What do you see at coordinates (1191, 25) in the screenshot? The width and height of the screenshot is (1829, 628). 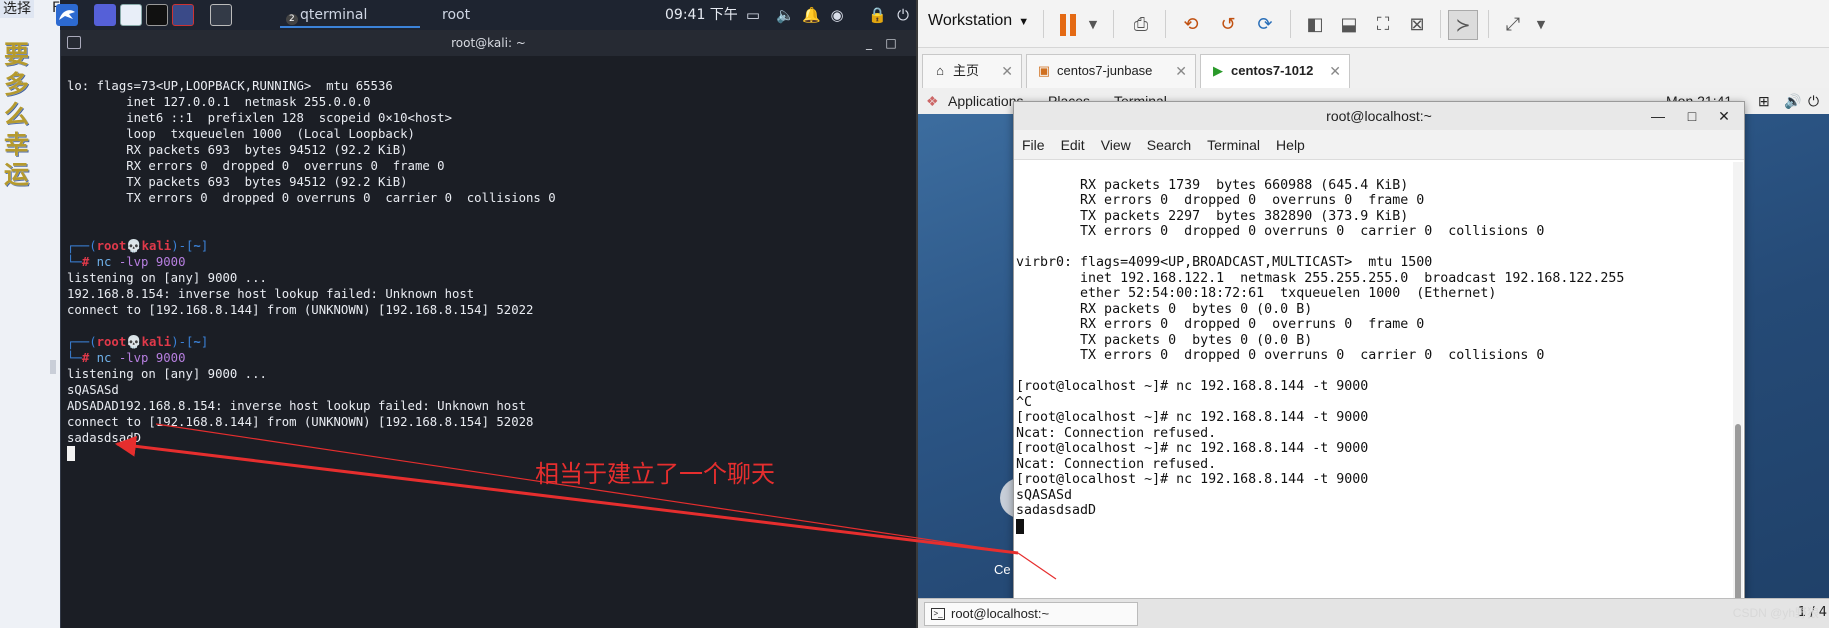 I see `snapshot-icon: ⟲` at bounding box center [1191, 25].